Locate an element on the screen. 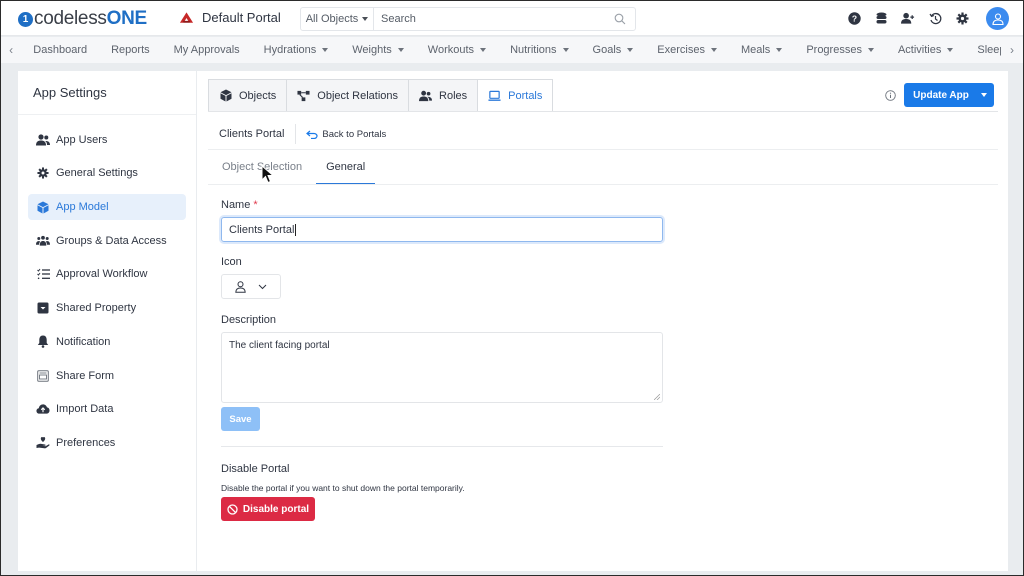 Image resolution: width=1024 pixels, height=576 pixels. update-app-button: Update App is located at coordinates (949, 95).